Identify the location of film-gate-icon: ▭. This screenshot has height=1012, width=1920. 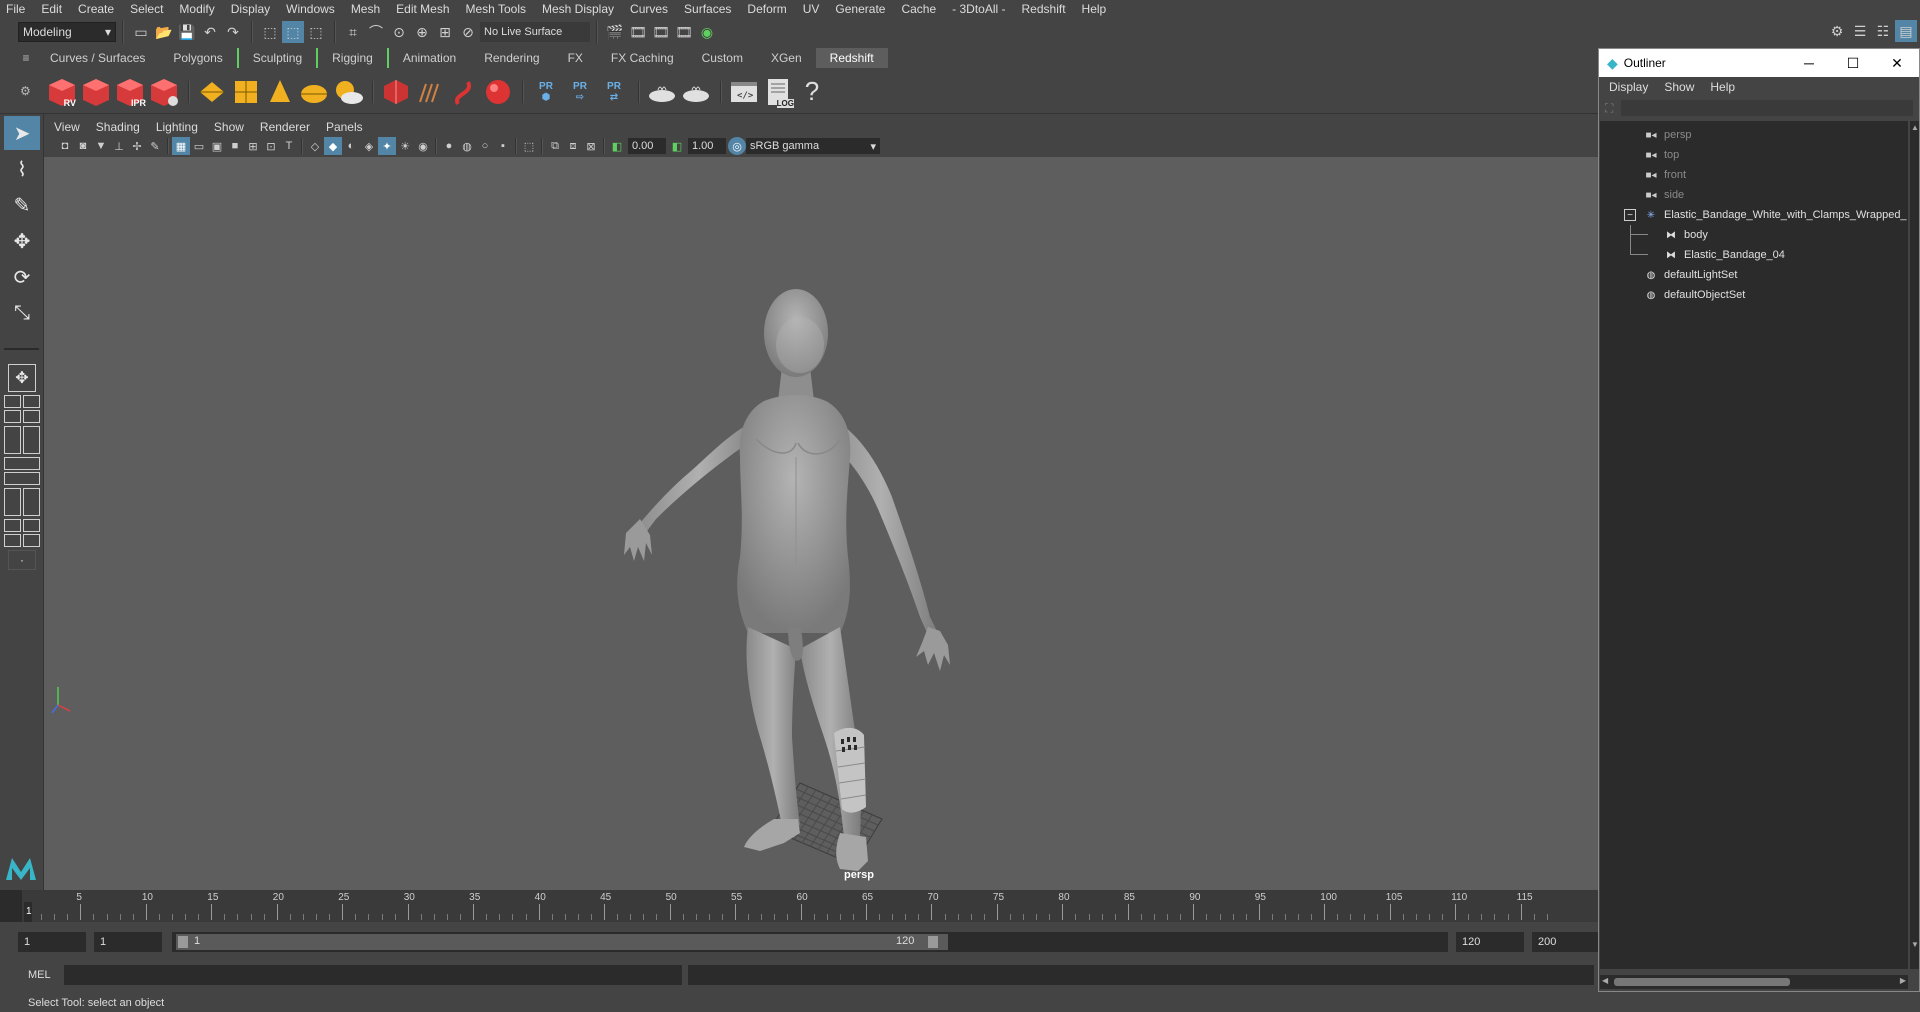
(199, 146).